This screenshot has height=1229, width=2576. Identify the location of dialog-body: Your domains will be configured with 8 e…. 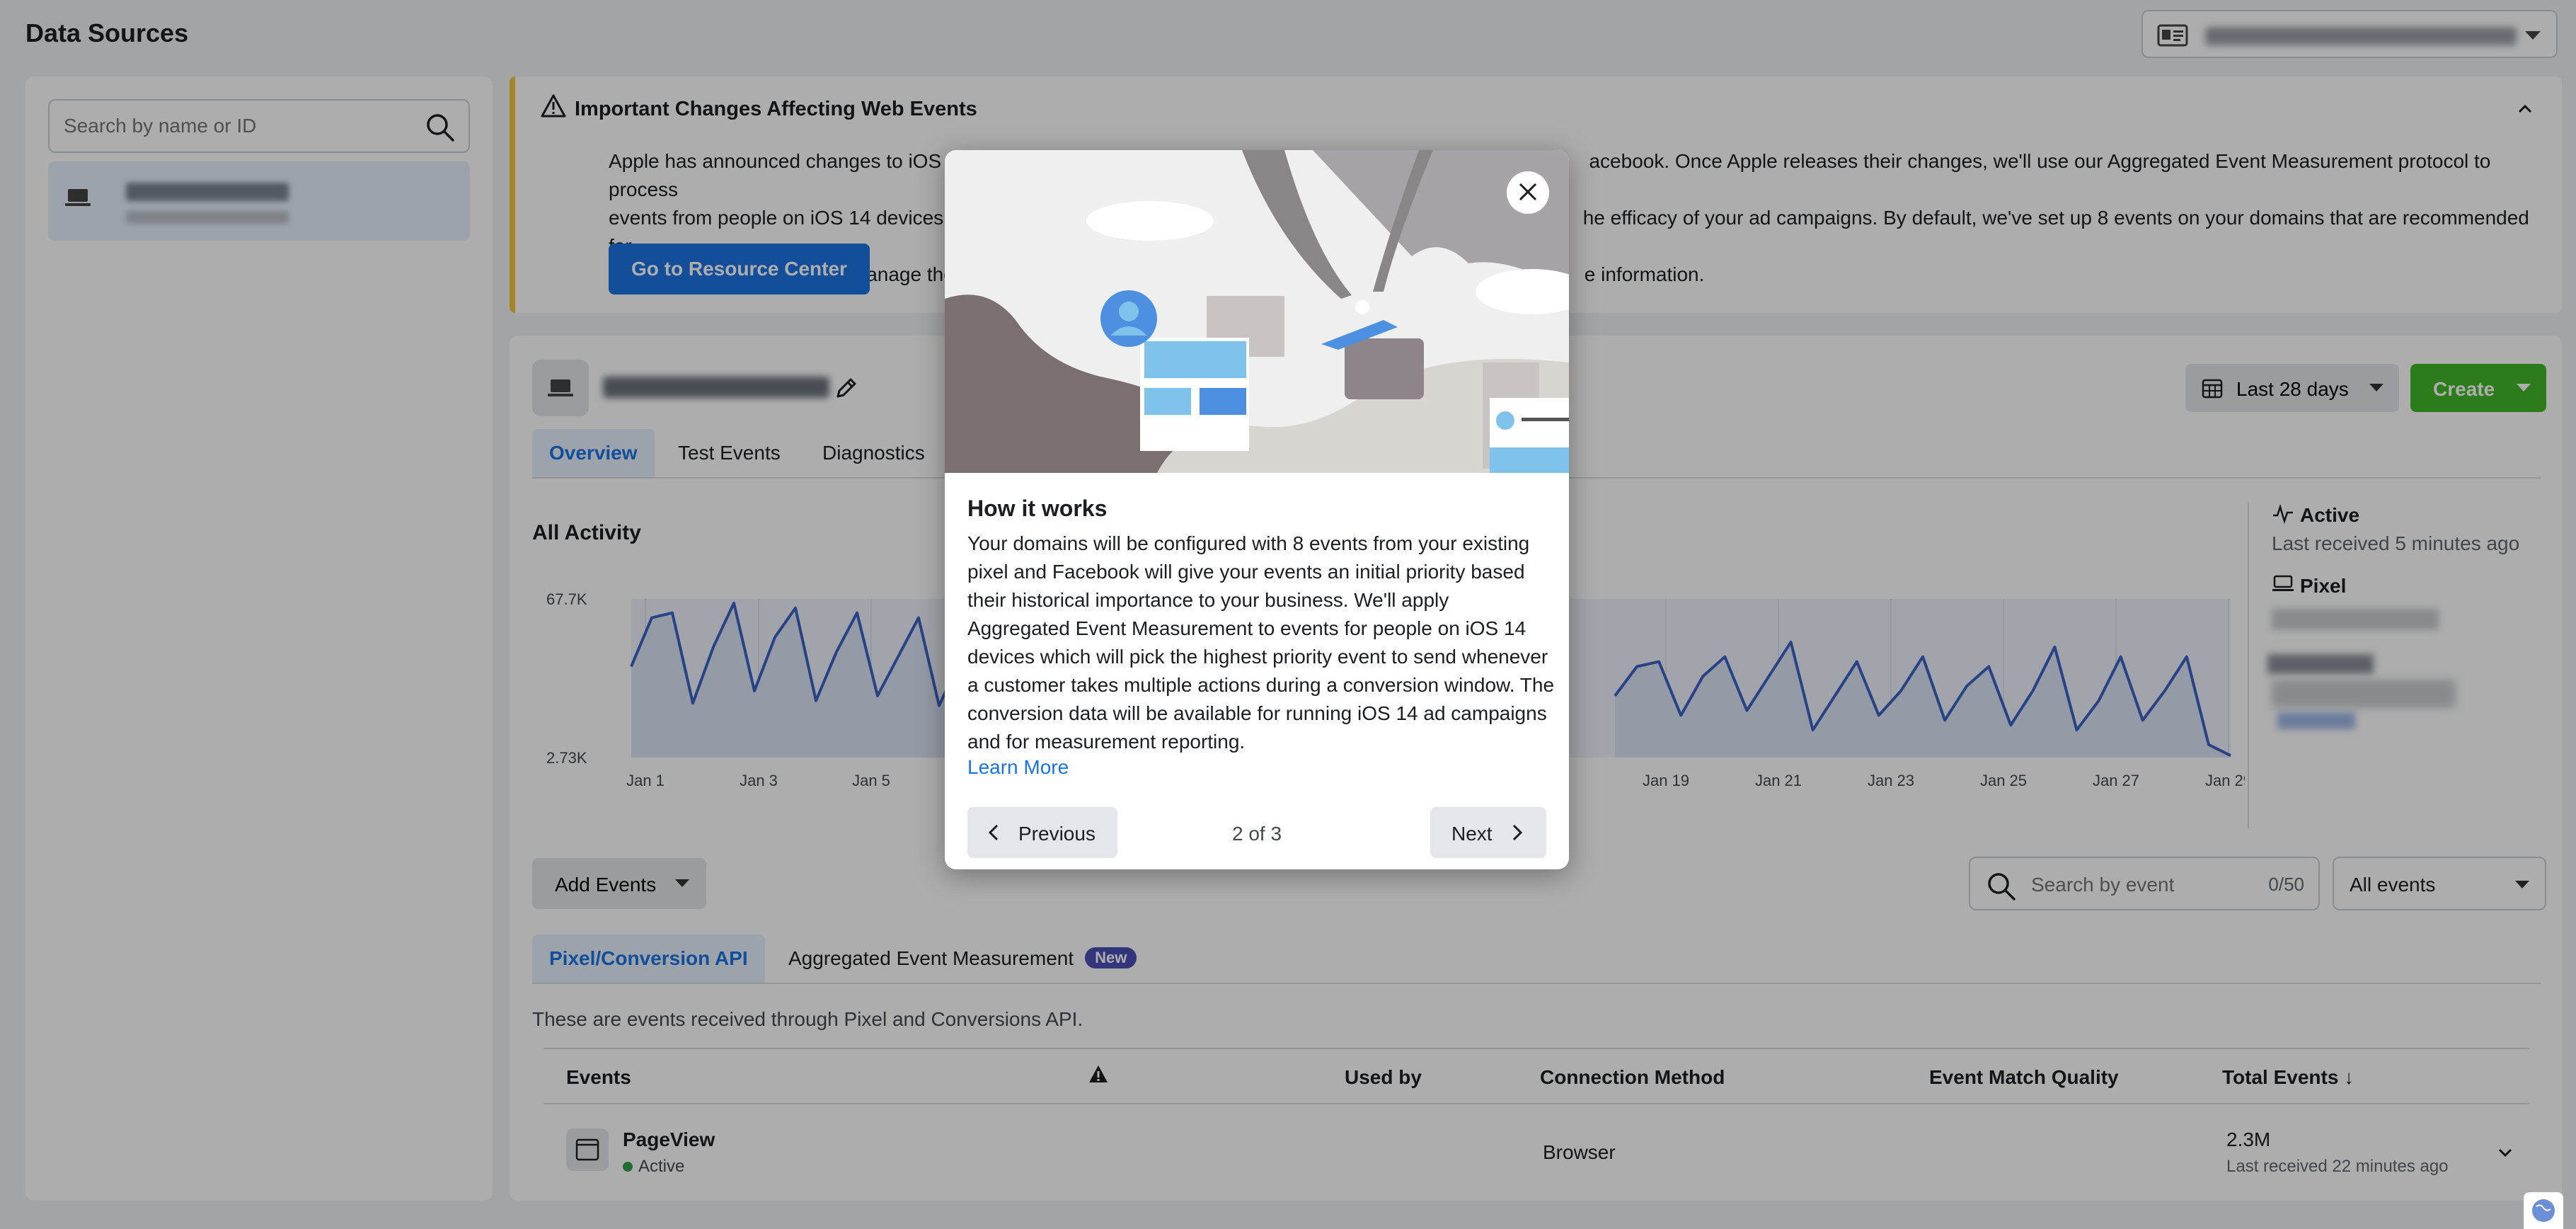
(1261, 642).